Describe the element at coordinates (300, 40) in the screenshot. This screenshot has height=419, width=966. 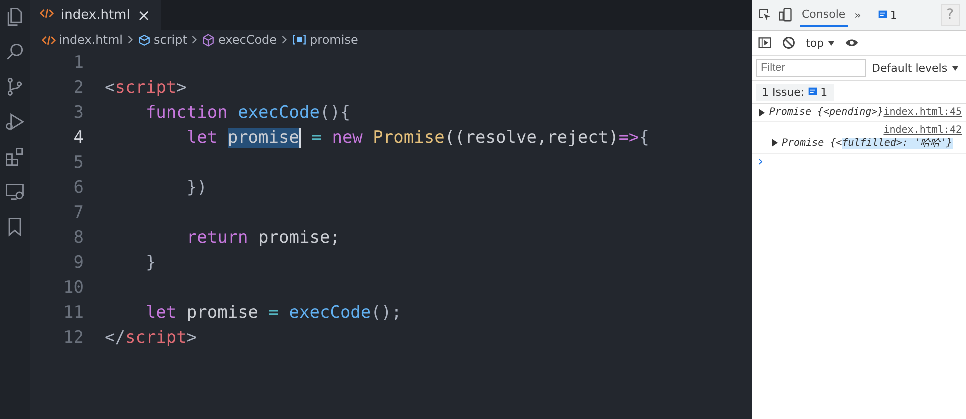
I see `variable-icon` at that location.